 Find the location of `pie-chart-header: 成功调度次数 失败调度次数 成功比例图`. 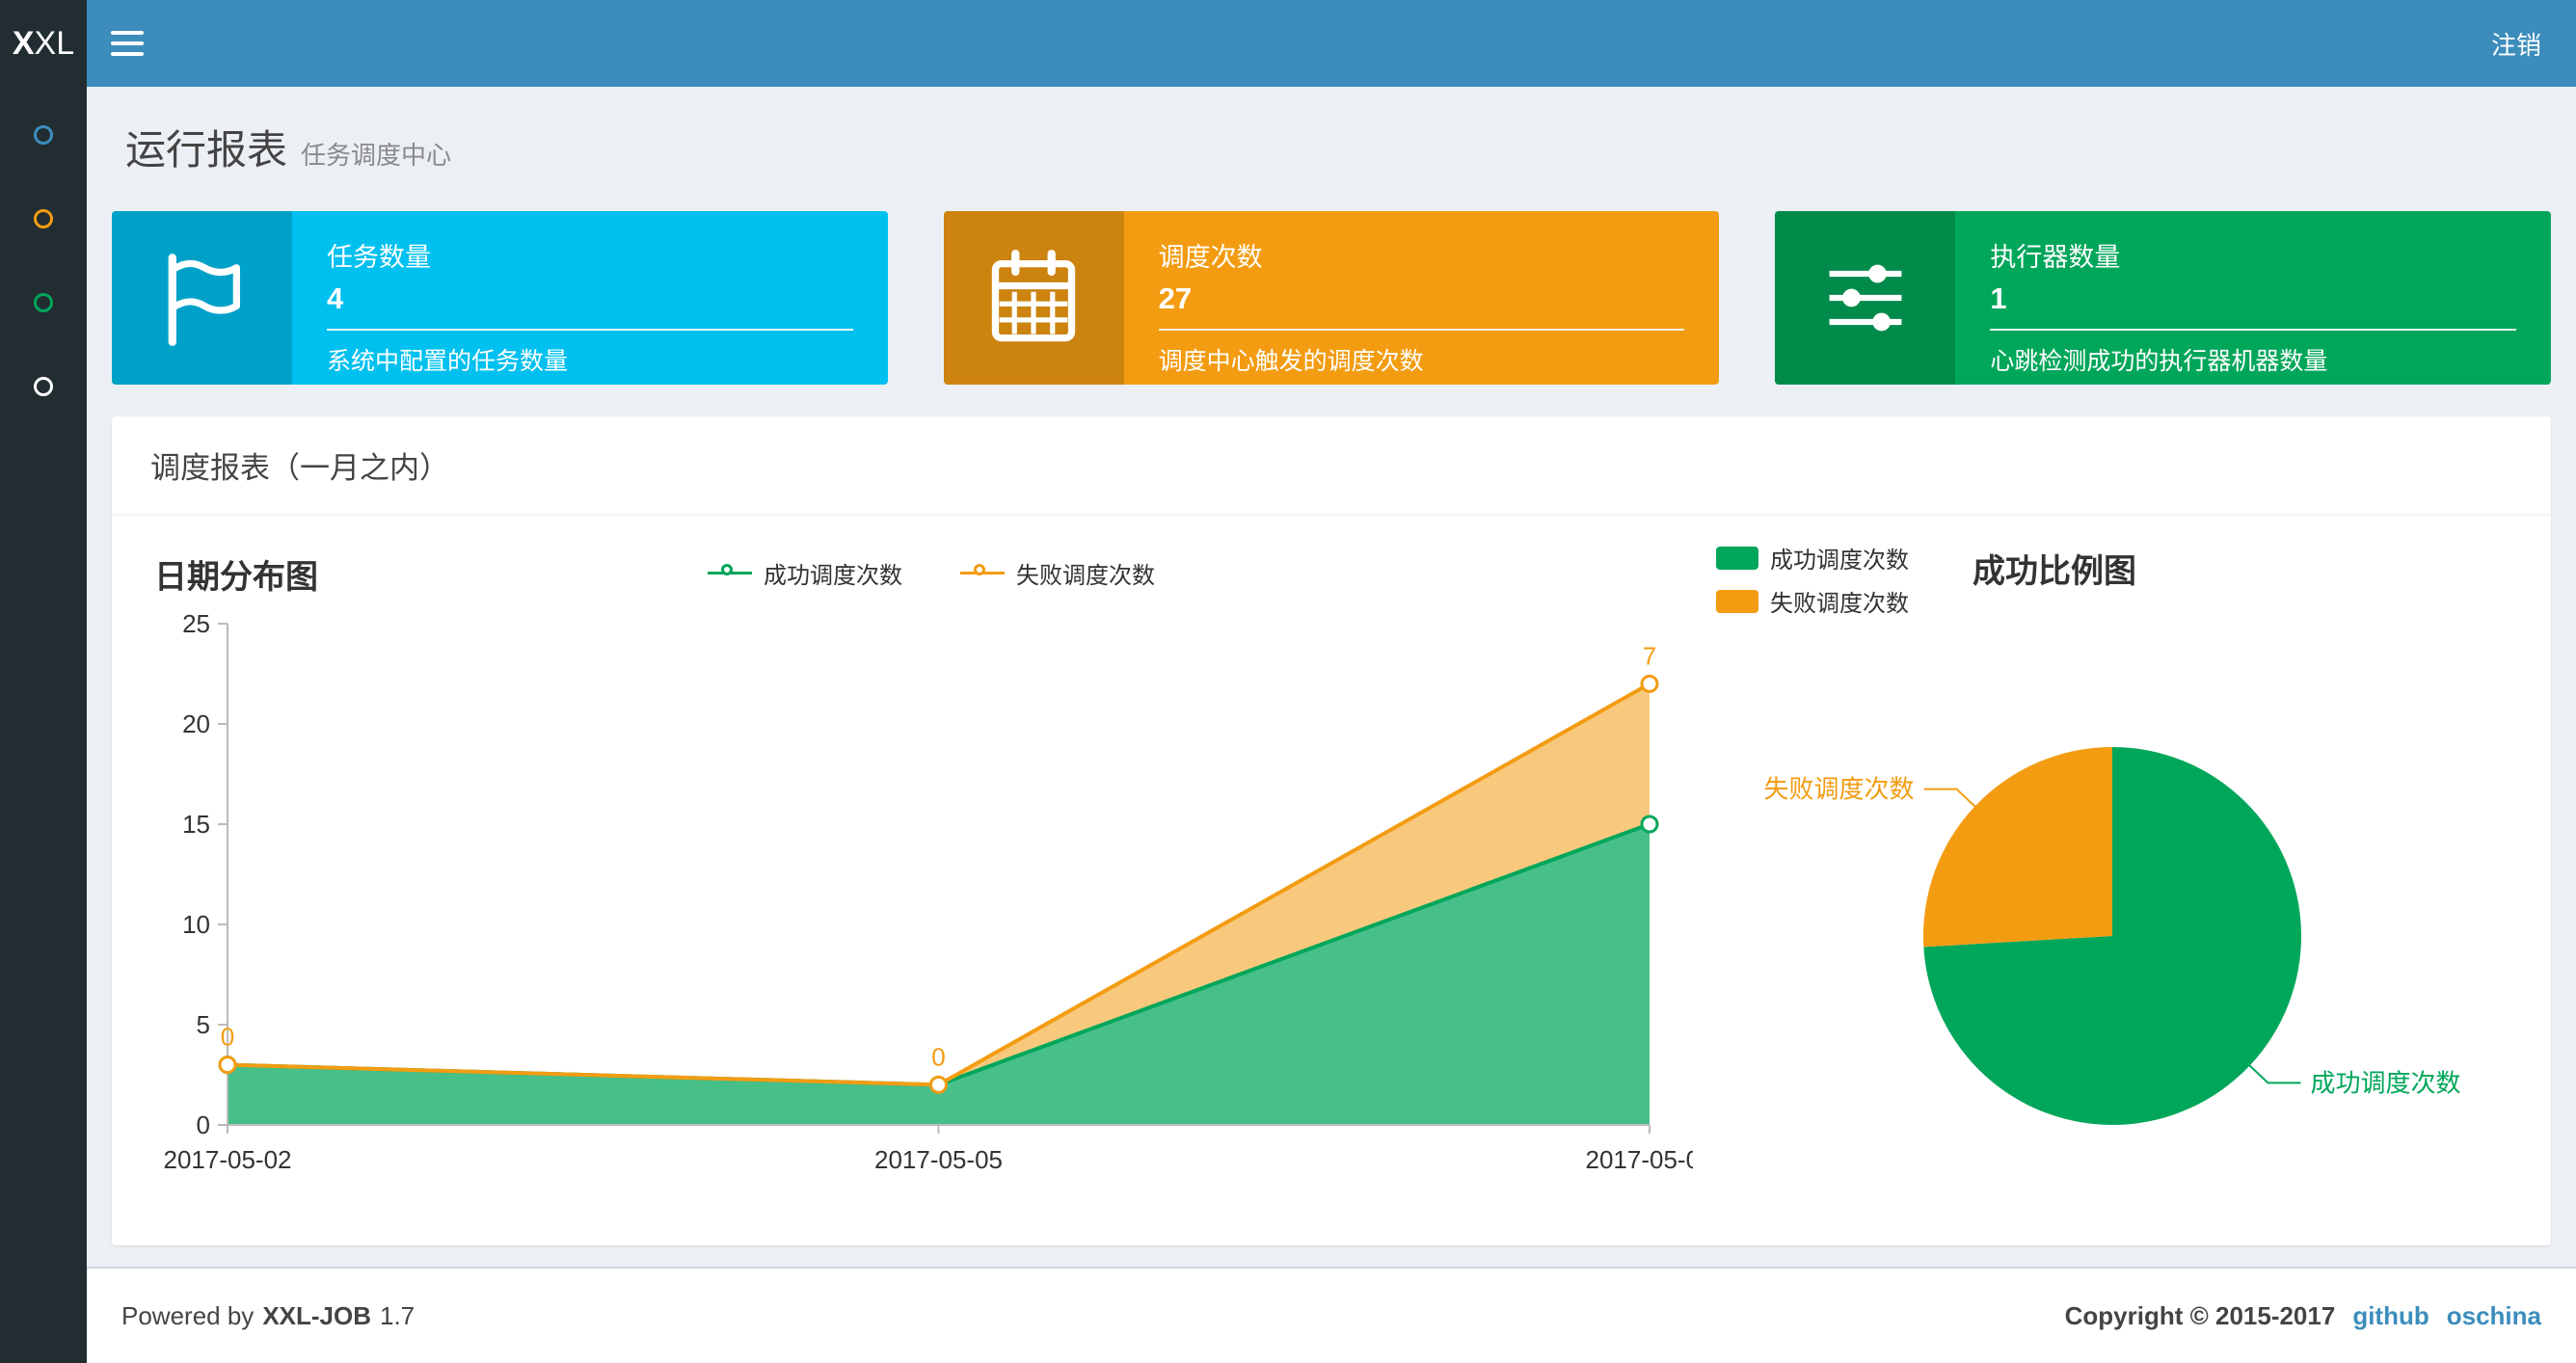

pie-chart-header: 成功调度次数 失败调度次数 成功比例图 is located at coordinates (2136, 579).